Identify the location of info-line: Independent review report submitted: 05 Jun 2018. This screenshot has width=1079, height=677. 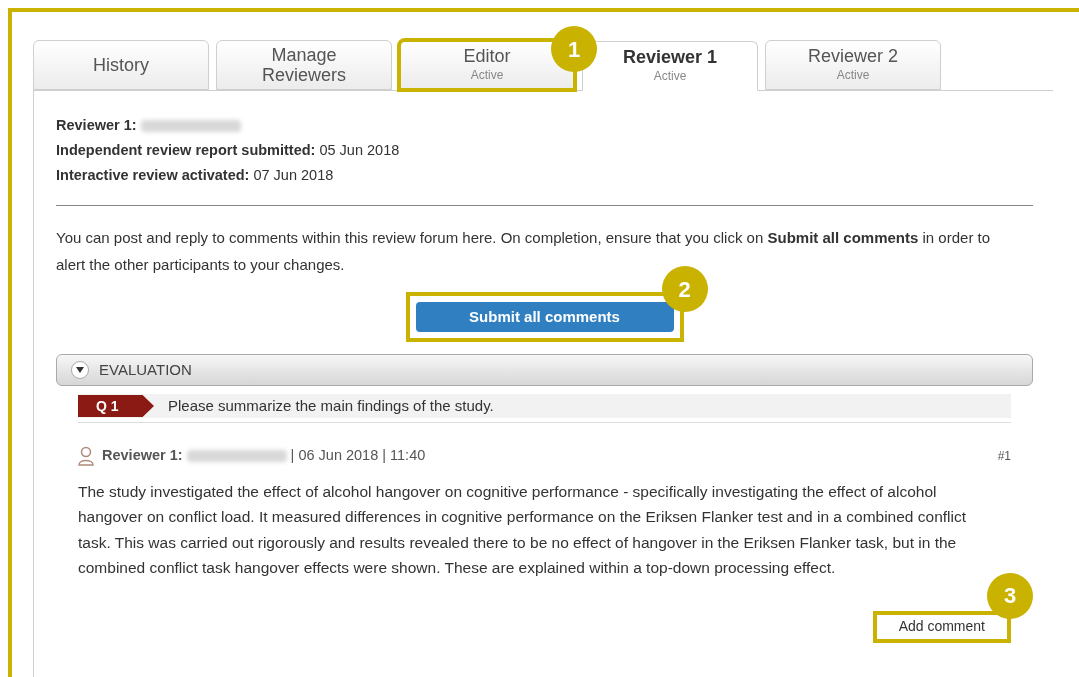
(228, 150).